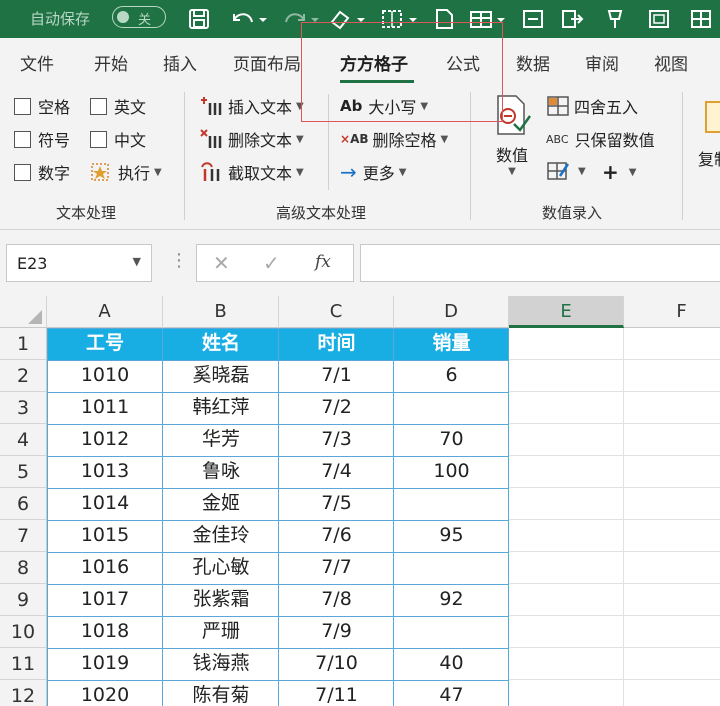 Image resolution: width=720 pixels, height=706 pixels. I want to click on table-cell: 1017, so click(105, 600).